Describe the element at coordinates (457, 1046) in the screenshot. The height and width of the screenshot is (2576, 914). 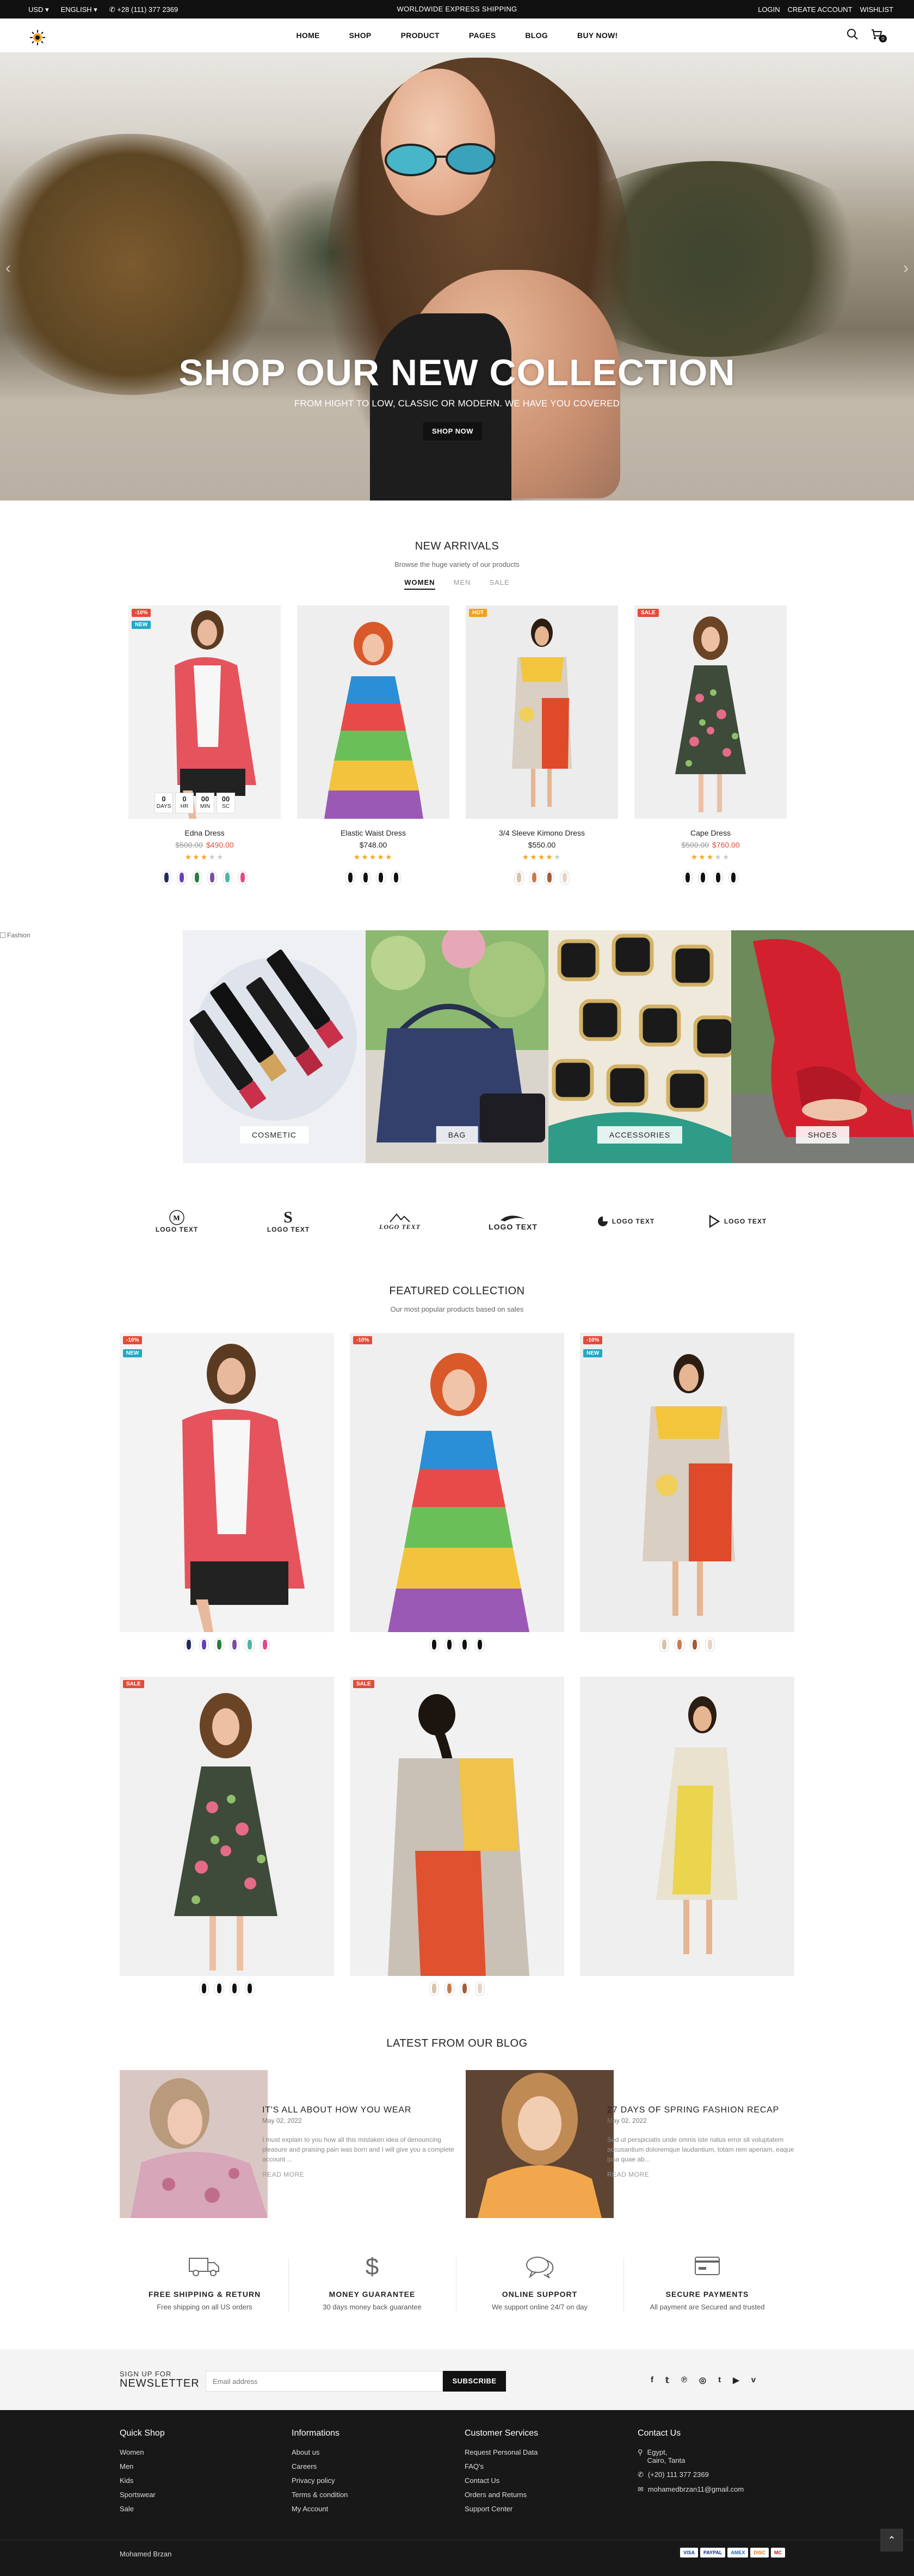
I see `category-bag: BAG` at that location.